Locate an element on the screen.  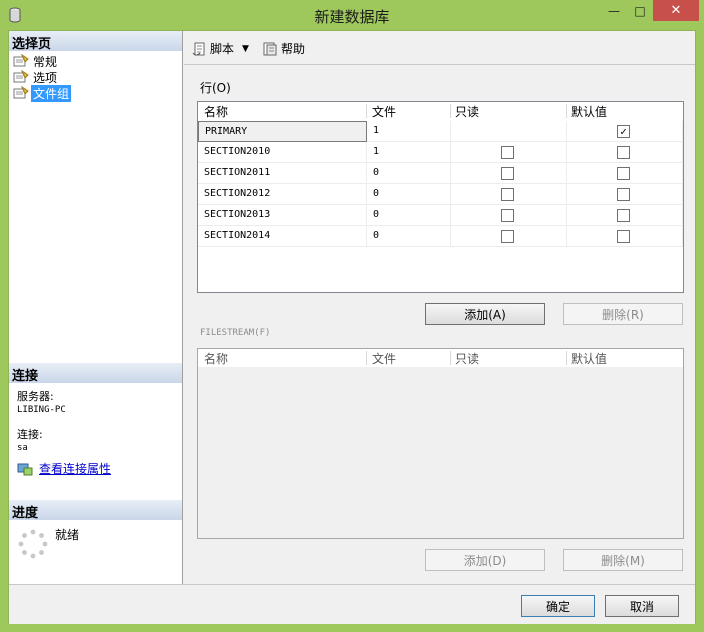
script-button: 脚本 ▼ is located at coordinates (220, 48).